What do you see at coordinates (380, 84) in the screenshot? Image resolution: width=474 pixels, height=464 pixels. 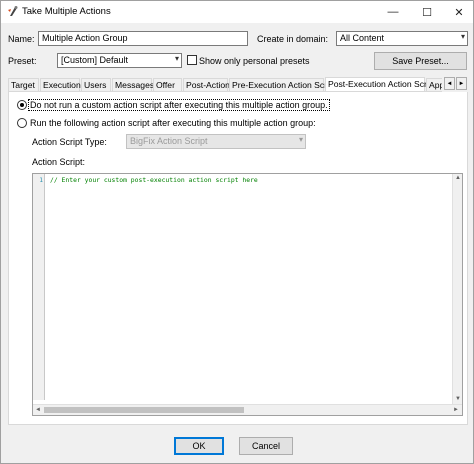 I see `tab-post-execution-action-script: Post-Execution Action Script` at bounding box center [380, 84].